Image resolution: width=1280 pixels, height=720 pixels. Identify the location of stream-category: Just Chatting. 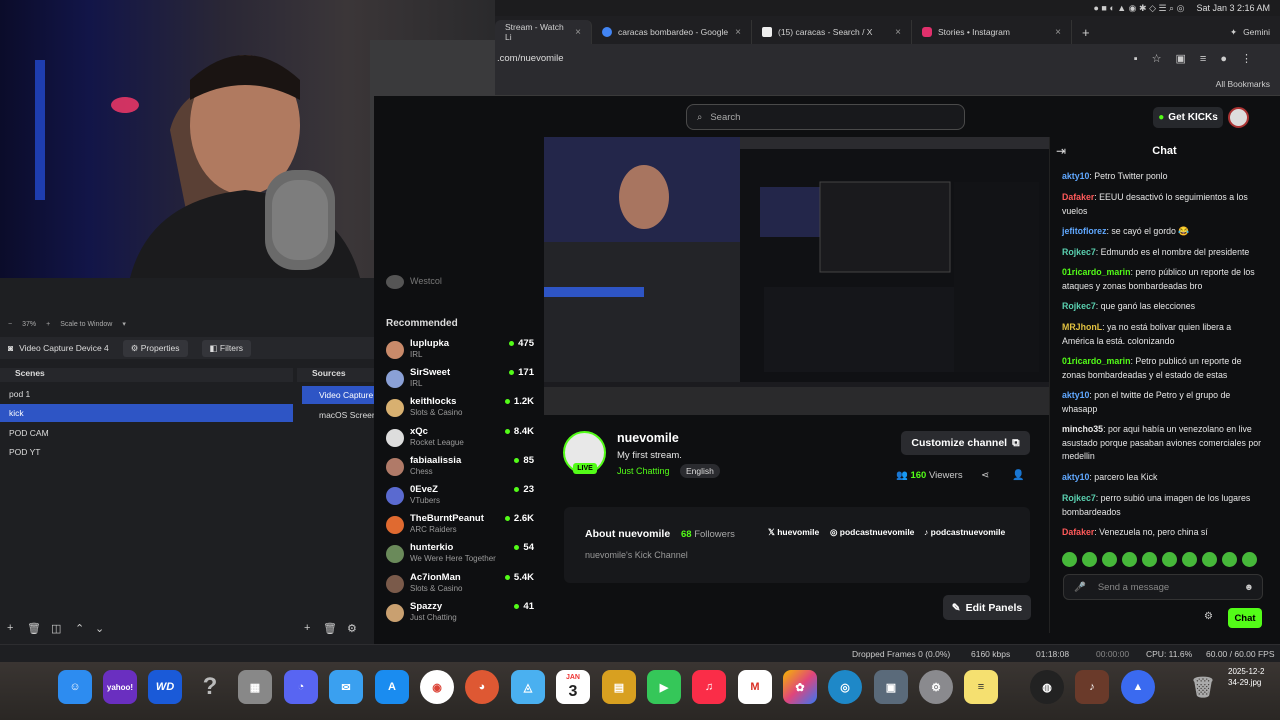
(643, 471).